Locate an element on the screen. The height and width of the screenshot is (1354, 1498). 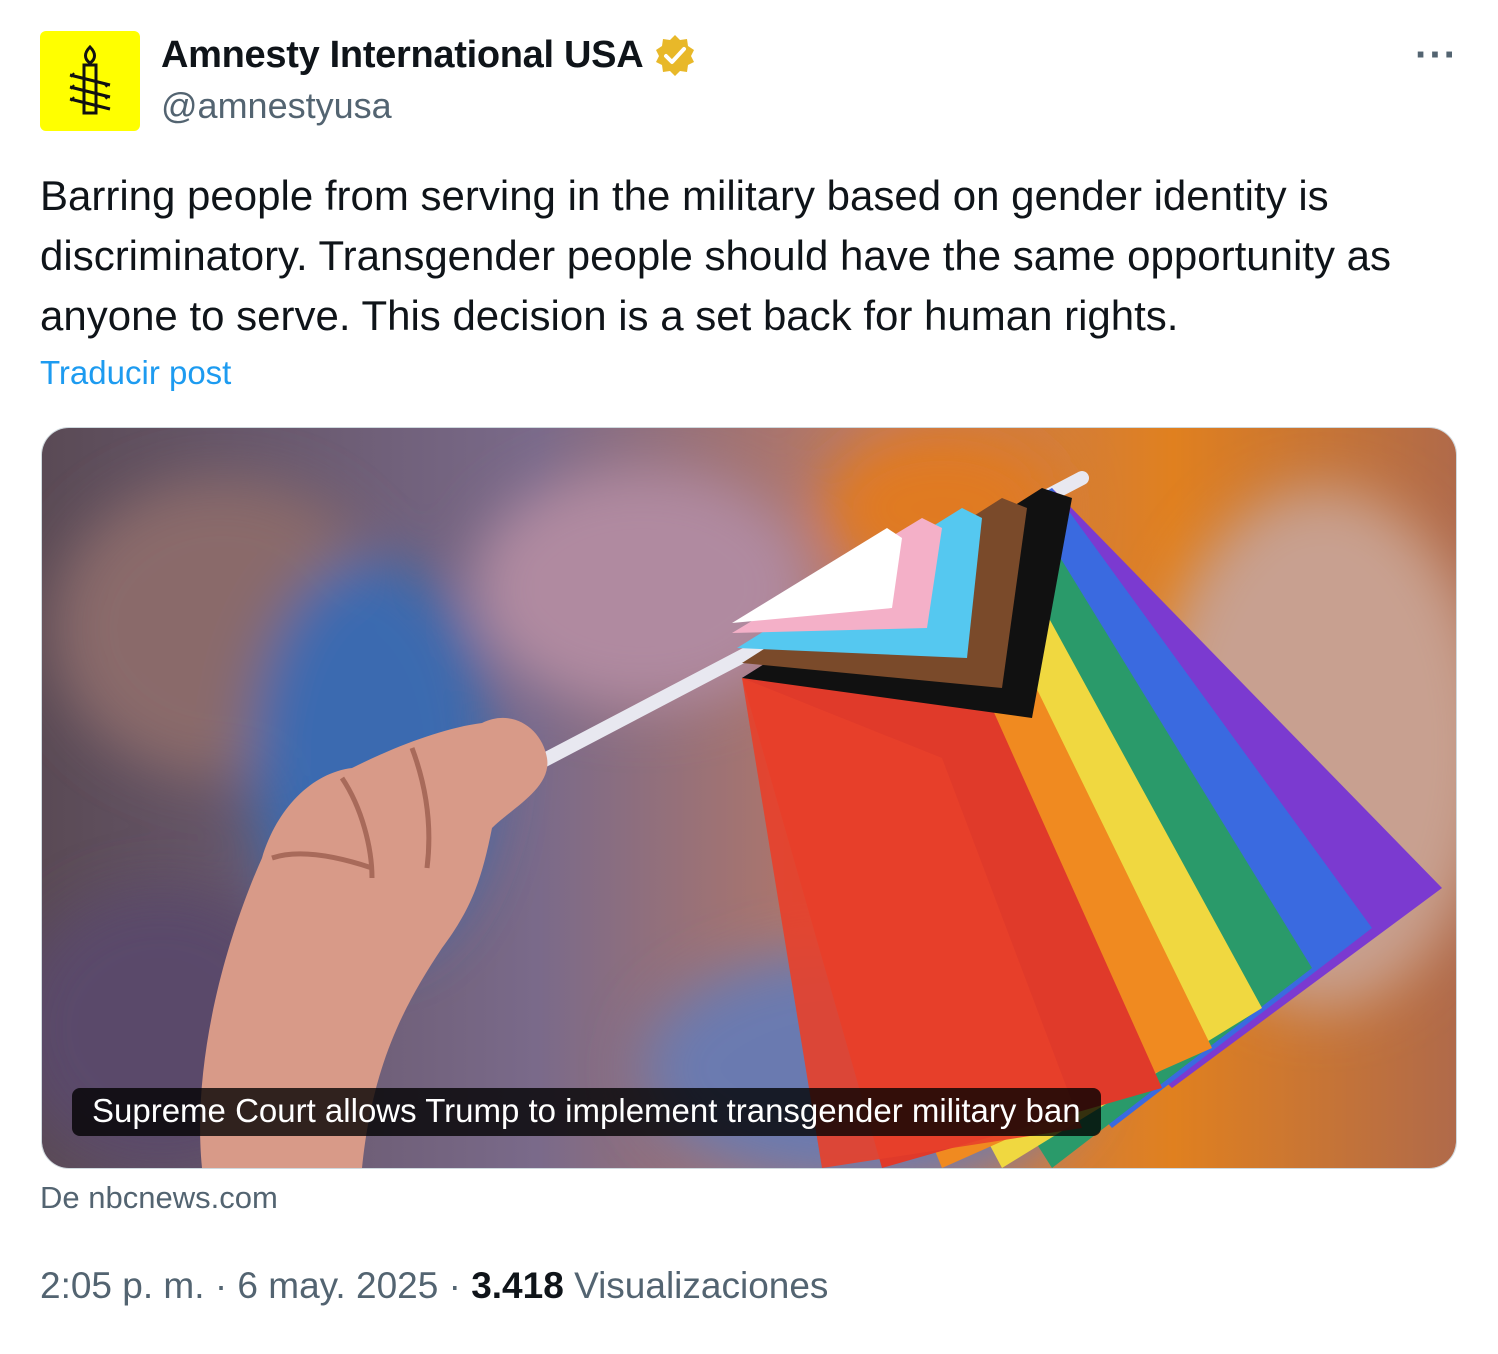
verified-badge-icon is located at coordinates (675, 55).